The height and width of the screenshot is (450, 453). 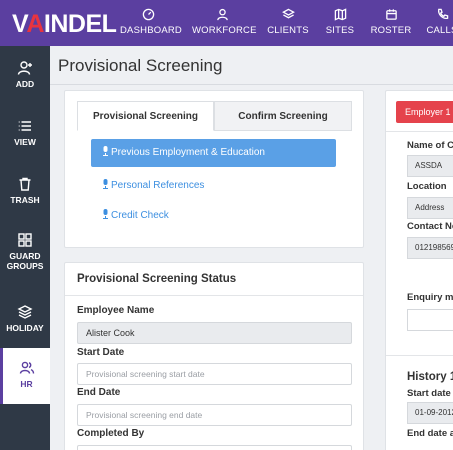 I want to click on location-label: Location, so click(x=427, y=186).